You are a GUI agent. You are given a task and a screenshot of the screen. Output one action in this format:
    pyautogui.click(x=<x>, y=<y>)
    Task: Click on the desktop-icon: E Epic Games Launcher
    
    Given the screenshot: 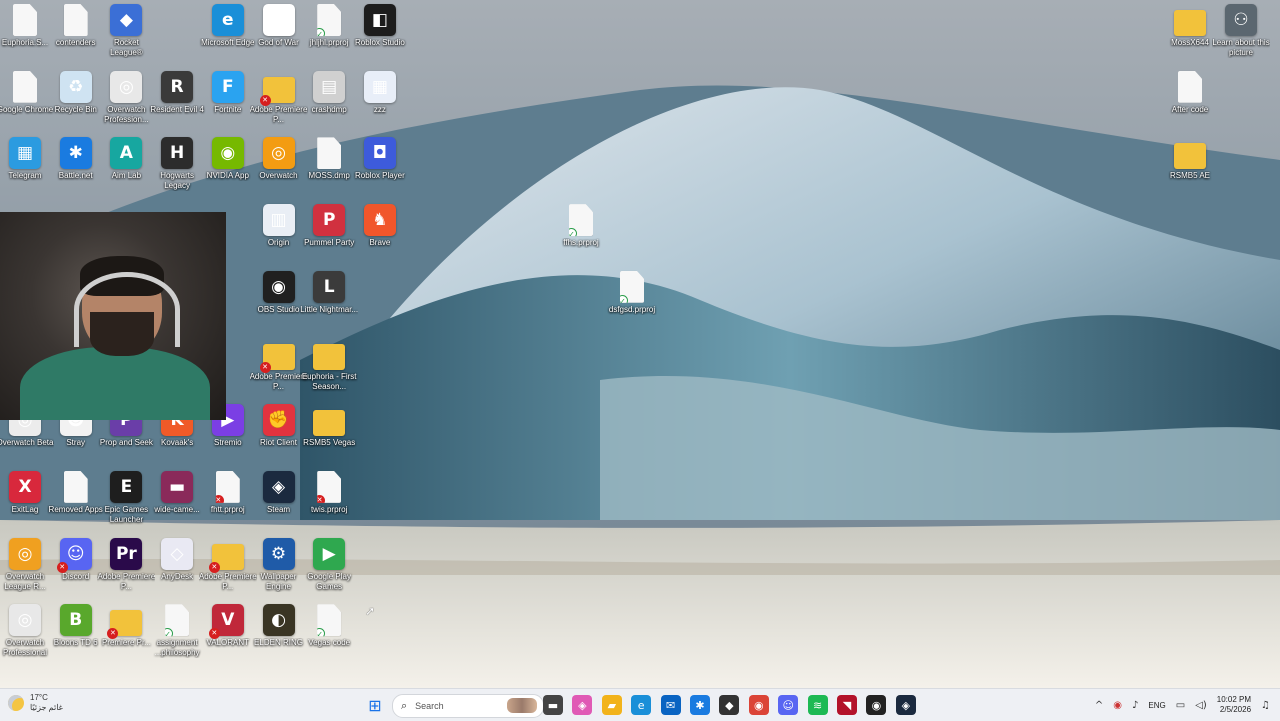 What is the action you would take?
    pyautogui.click(x=126, y=503)
    